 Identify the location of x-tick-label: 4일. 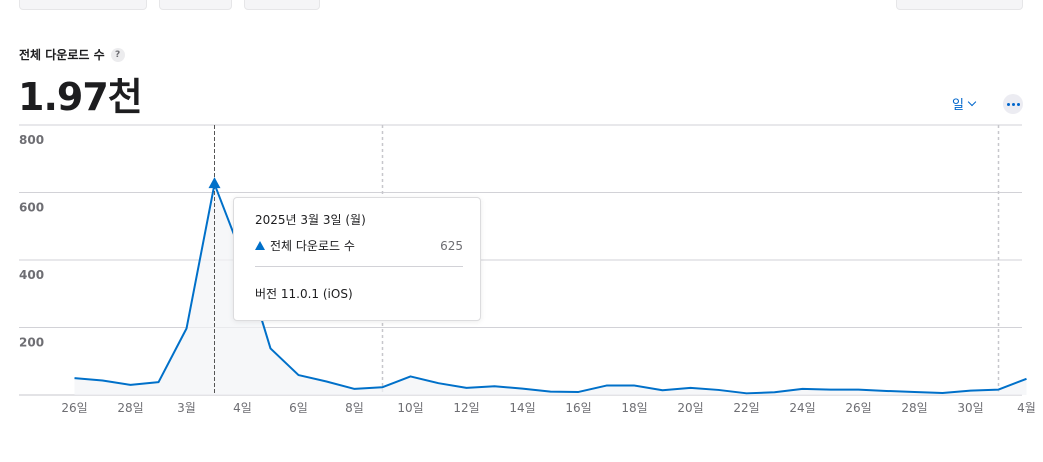
(242, 408).